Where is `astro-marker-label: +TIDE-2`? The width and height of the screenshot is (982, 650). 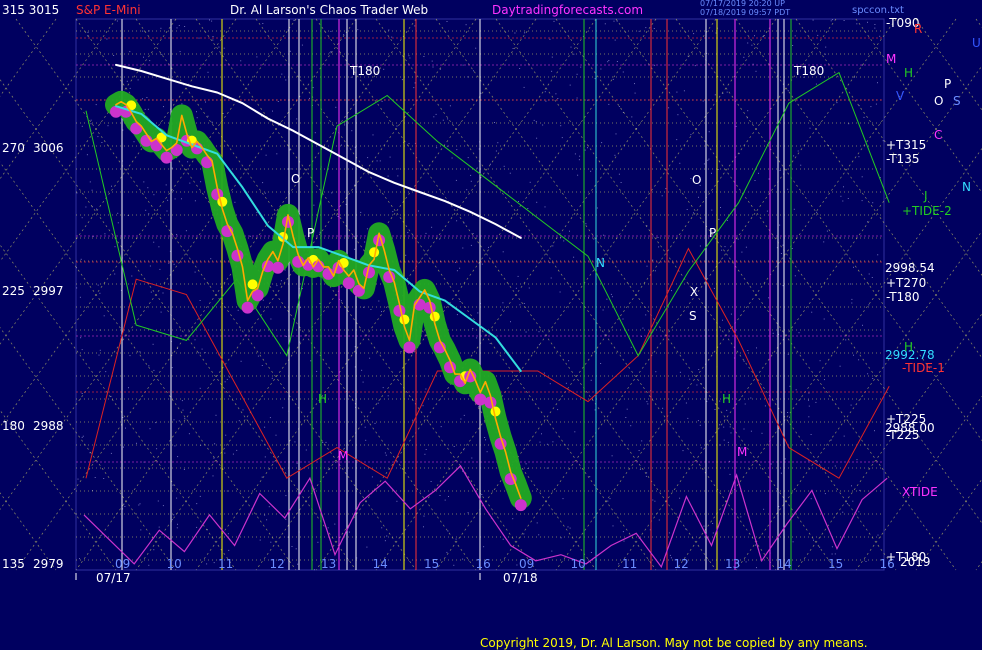 astro-marker-label: +TIDE-2 is located at coordinates (927, 211).